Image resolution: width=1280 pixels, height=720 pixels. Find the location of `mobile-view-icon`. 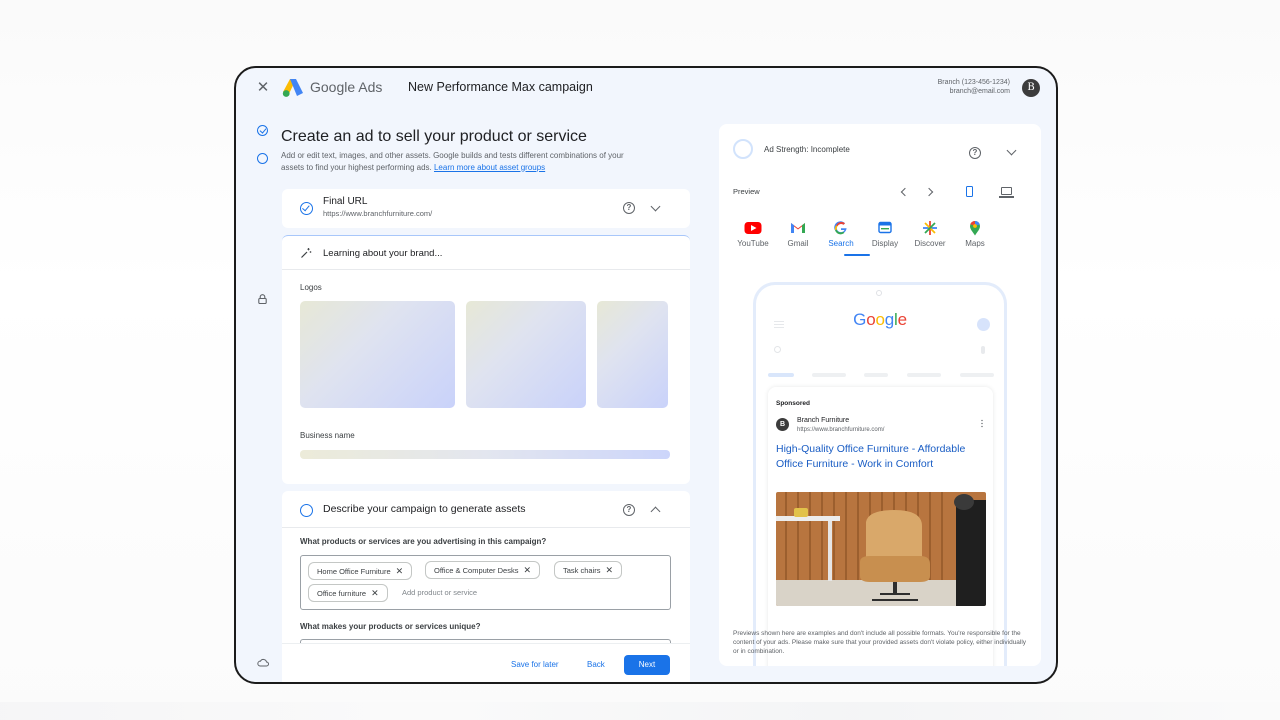

mobile-view-icon is located at coordinates (969, 191).